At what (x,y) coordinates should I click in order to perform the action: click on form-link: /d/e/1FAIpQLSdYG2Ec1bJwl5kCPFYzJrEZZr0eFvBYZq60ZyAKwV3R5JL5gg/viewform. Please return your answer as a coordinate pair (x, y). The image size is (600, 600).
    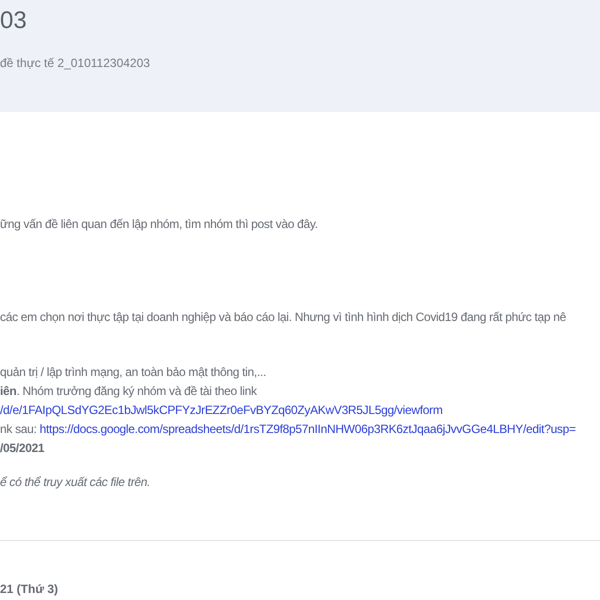
    Looking at the image, I should click on (300, 410).